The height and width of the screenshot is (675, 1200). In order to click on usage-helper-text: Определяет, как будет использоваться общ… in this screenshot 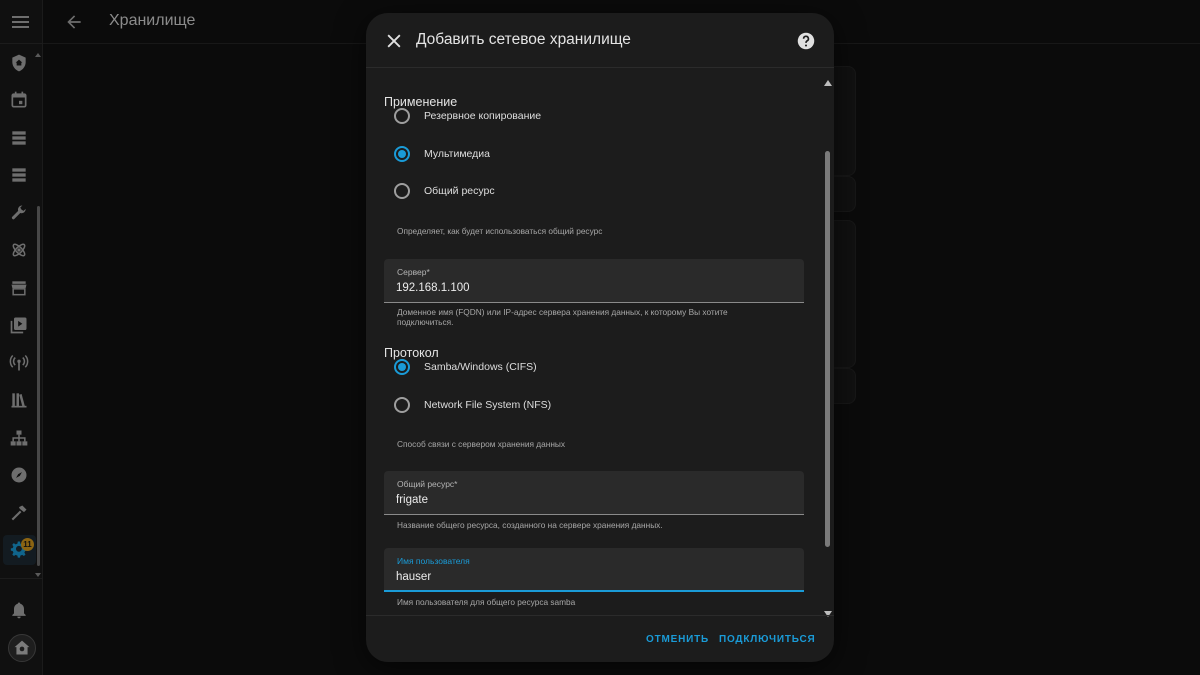, I will do `click(500, 231)`.